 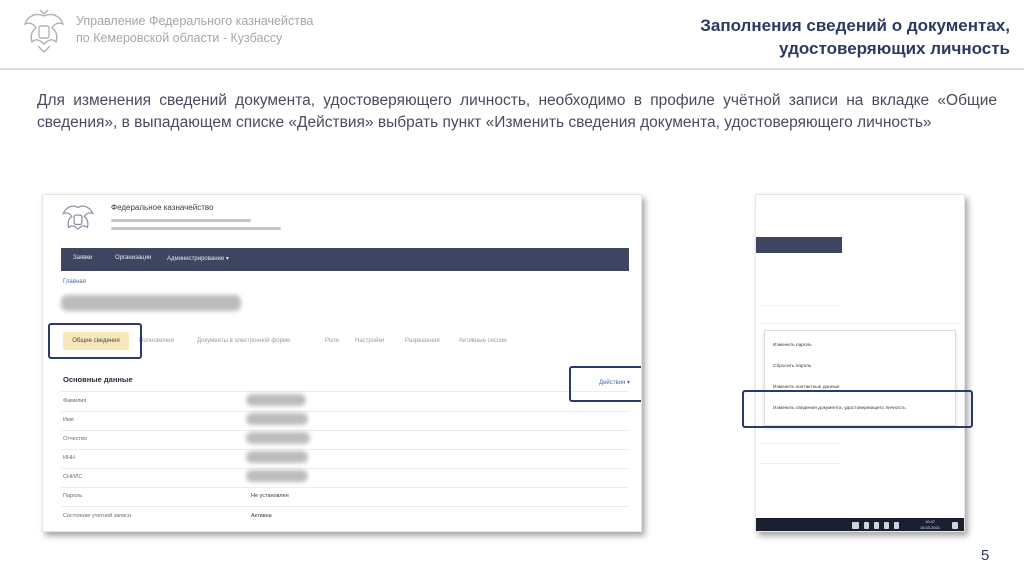 I want to click on volume-icon, so click(x=886, y=525).